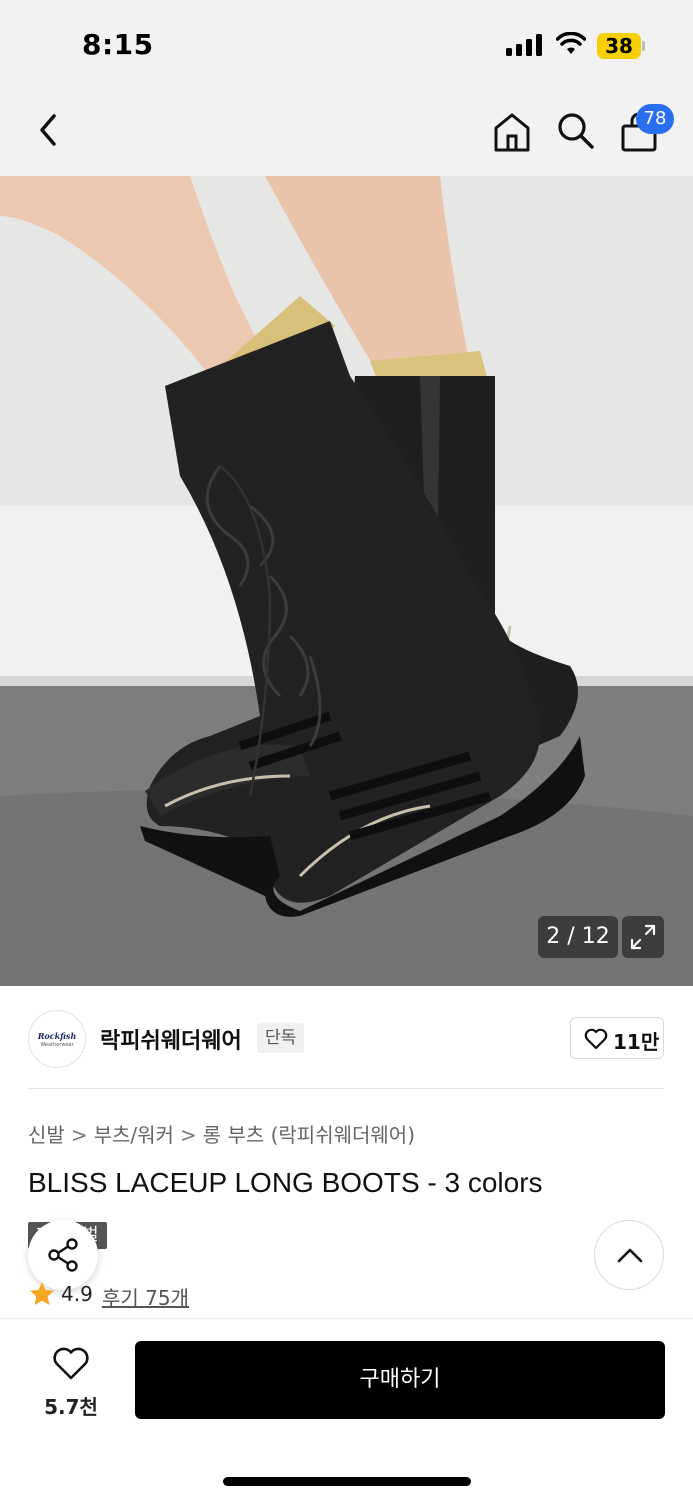 This screenshot has height=1500, width=693. I want to click on home-indicator, so click(347, 1481).